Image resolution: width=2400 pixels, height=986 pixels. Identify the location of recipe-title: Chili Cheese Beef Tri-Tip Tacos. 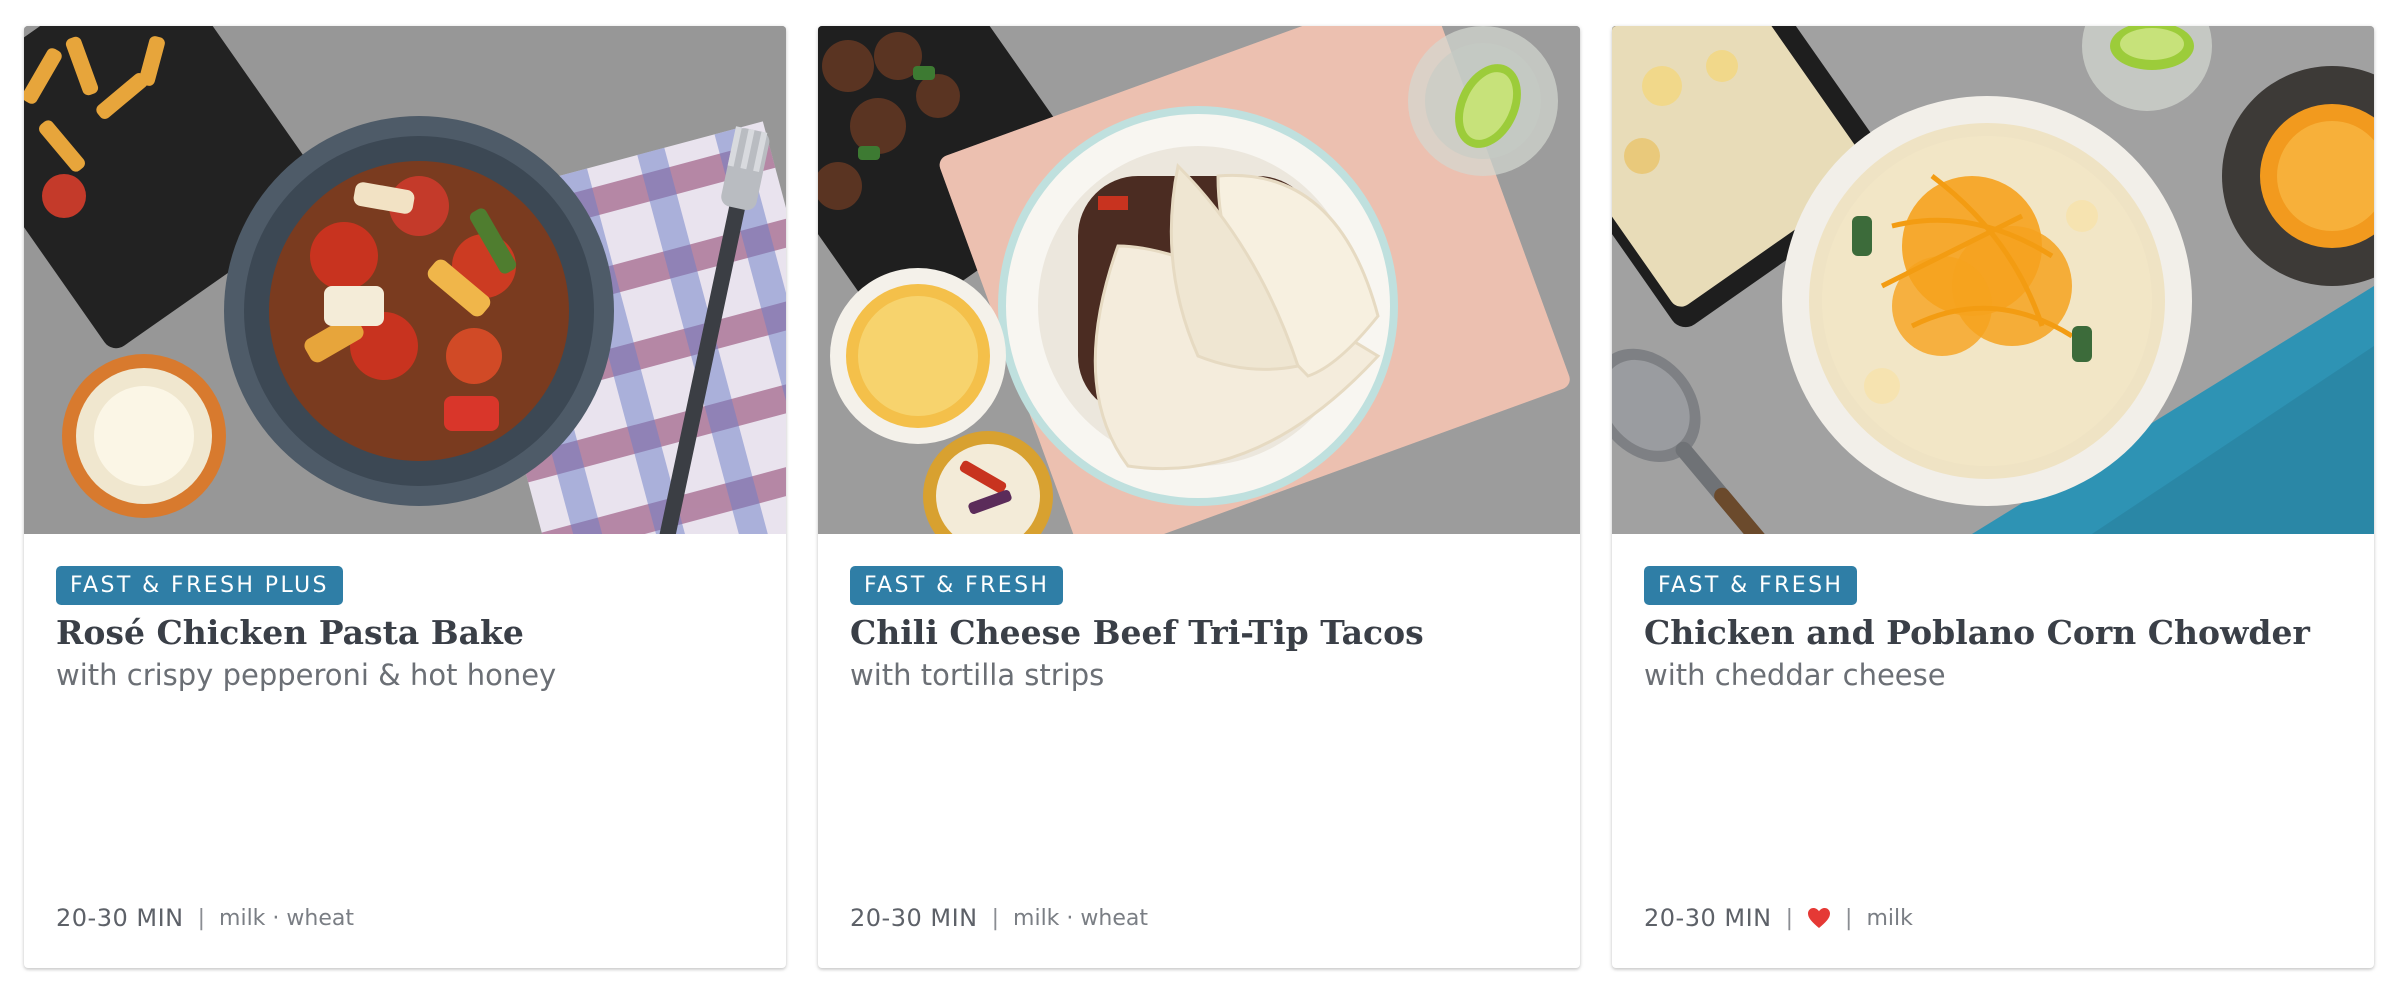
(1199, 633).